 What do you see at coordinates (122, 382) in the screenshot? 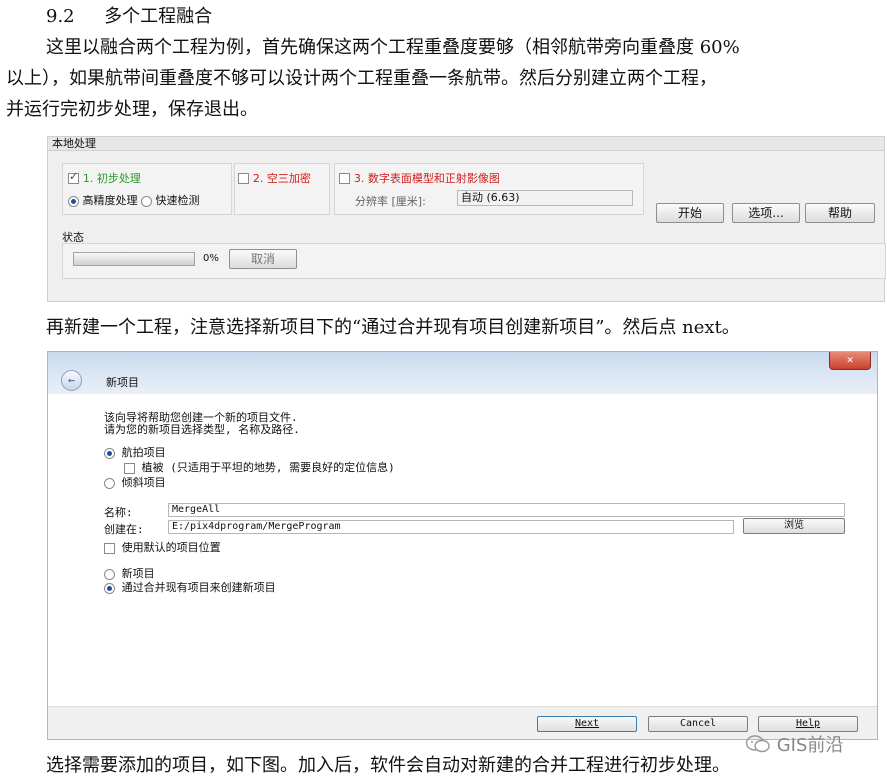
I see `wizard-title: 新项目` at bounding box center [122, 382].